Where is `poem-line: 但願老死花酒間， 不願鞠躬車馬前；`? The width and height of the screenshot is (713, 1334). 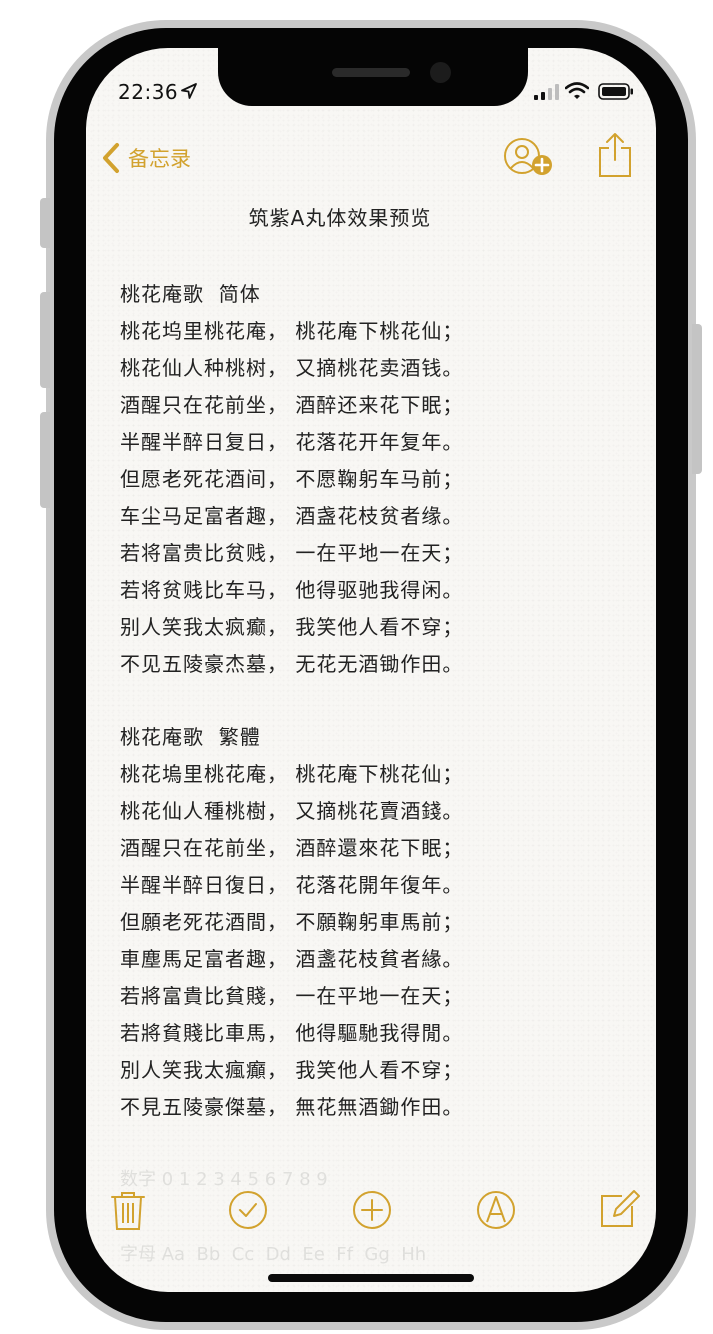
poem-line: 但願老死花酒間， 不願鞠躬車馬前； is located at coordinates (292, 922).